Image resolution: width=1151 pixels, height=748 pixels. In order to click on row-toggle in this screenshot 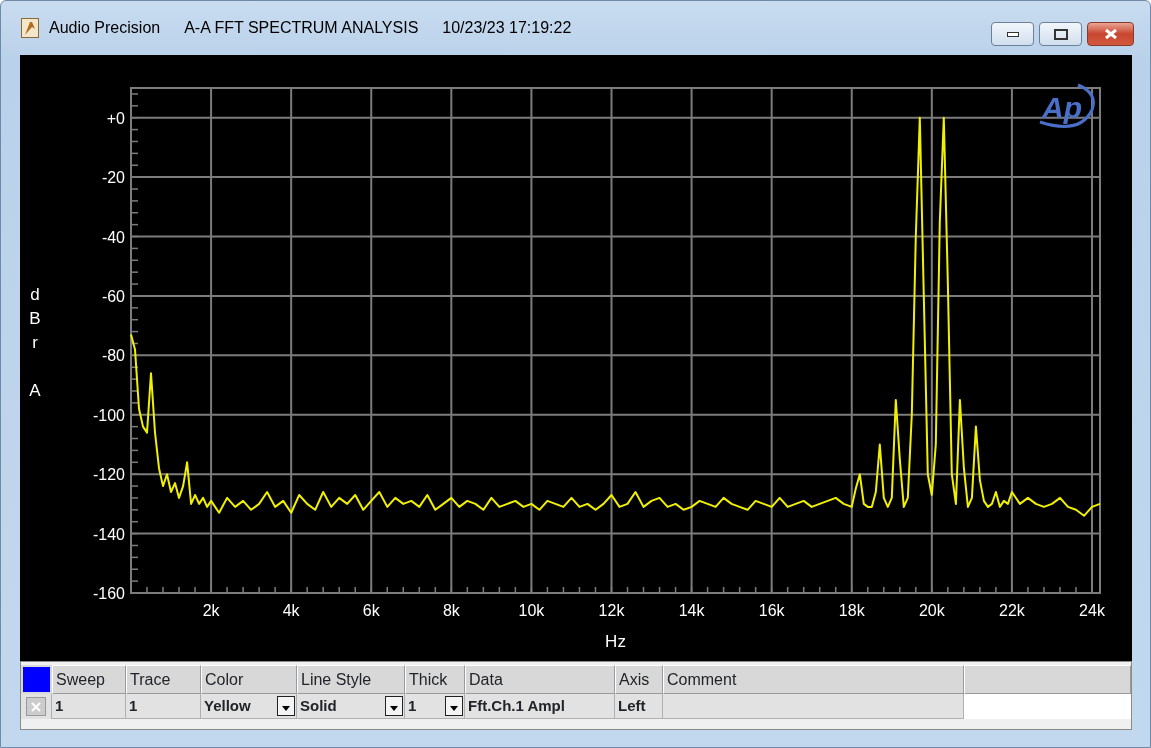, I will do `click(36, 706)`.